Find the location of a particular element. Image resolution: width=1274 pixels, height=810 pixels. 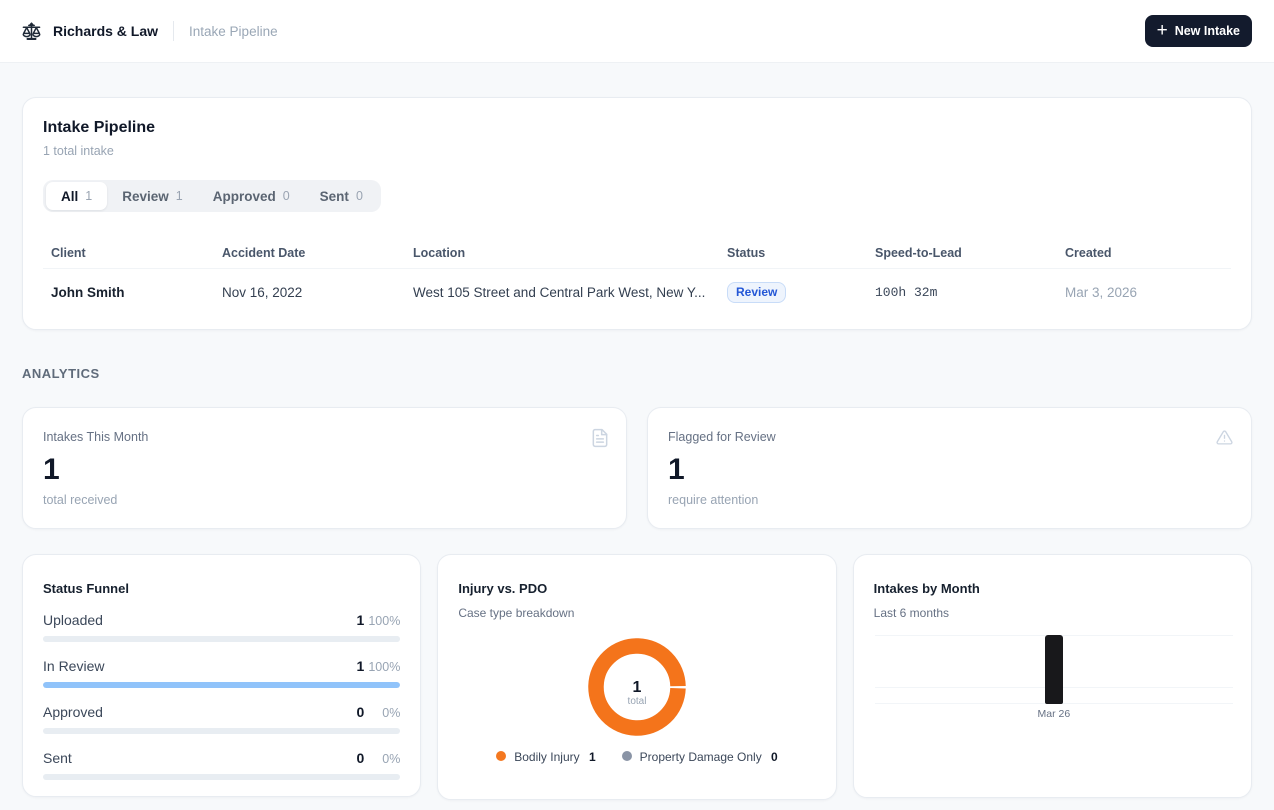

svg-text: total is located at coordinates (637, 701).